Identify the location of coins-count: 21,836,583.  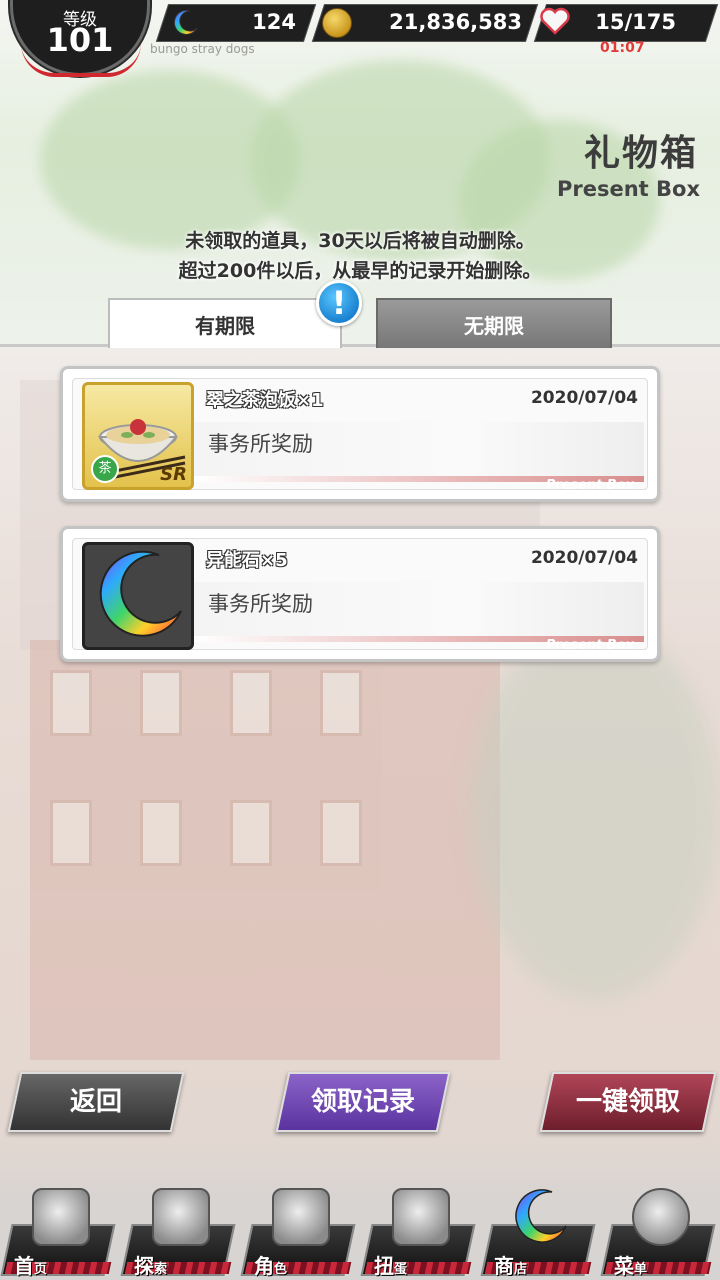
(455, 22).